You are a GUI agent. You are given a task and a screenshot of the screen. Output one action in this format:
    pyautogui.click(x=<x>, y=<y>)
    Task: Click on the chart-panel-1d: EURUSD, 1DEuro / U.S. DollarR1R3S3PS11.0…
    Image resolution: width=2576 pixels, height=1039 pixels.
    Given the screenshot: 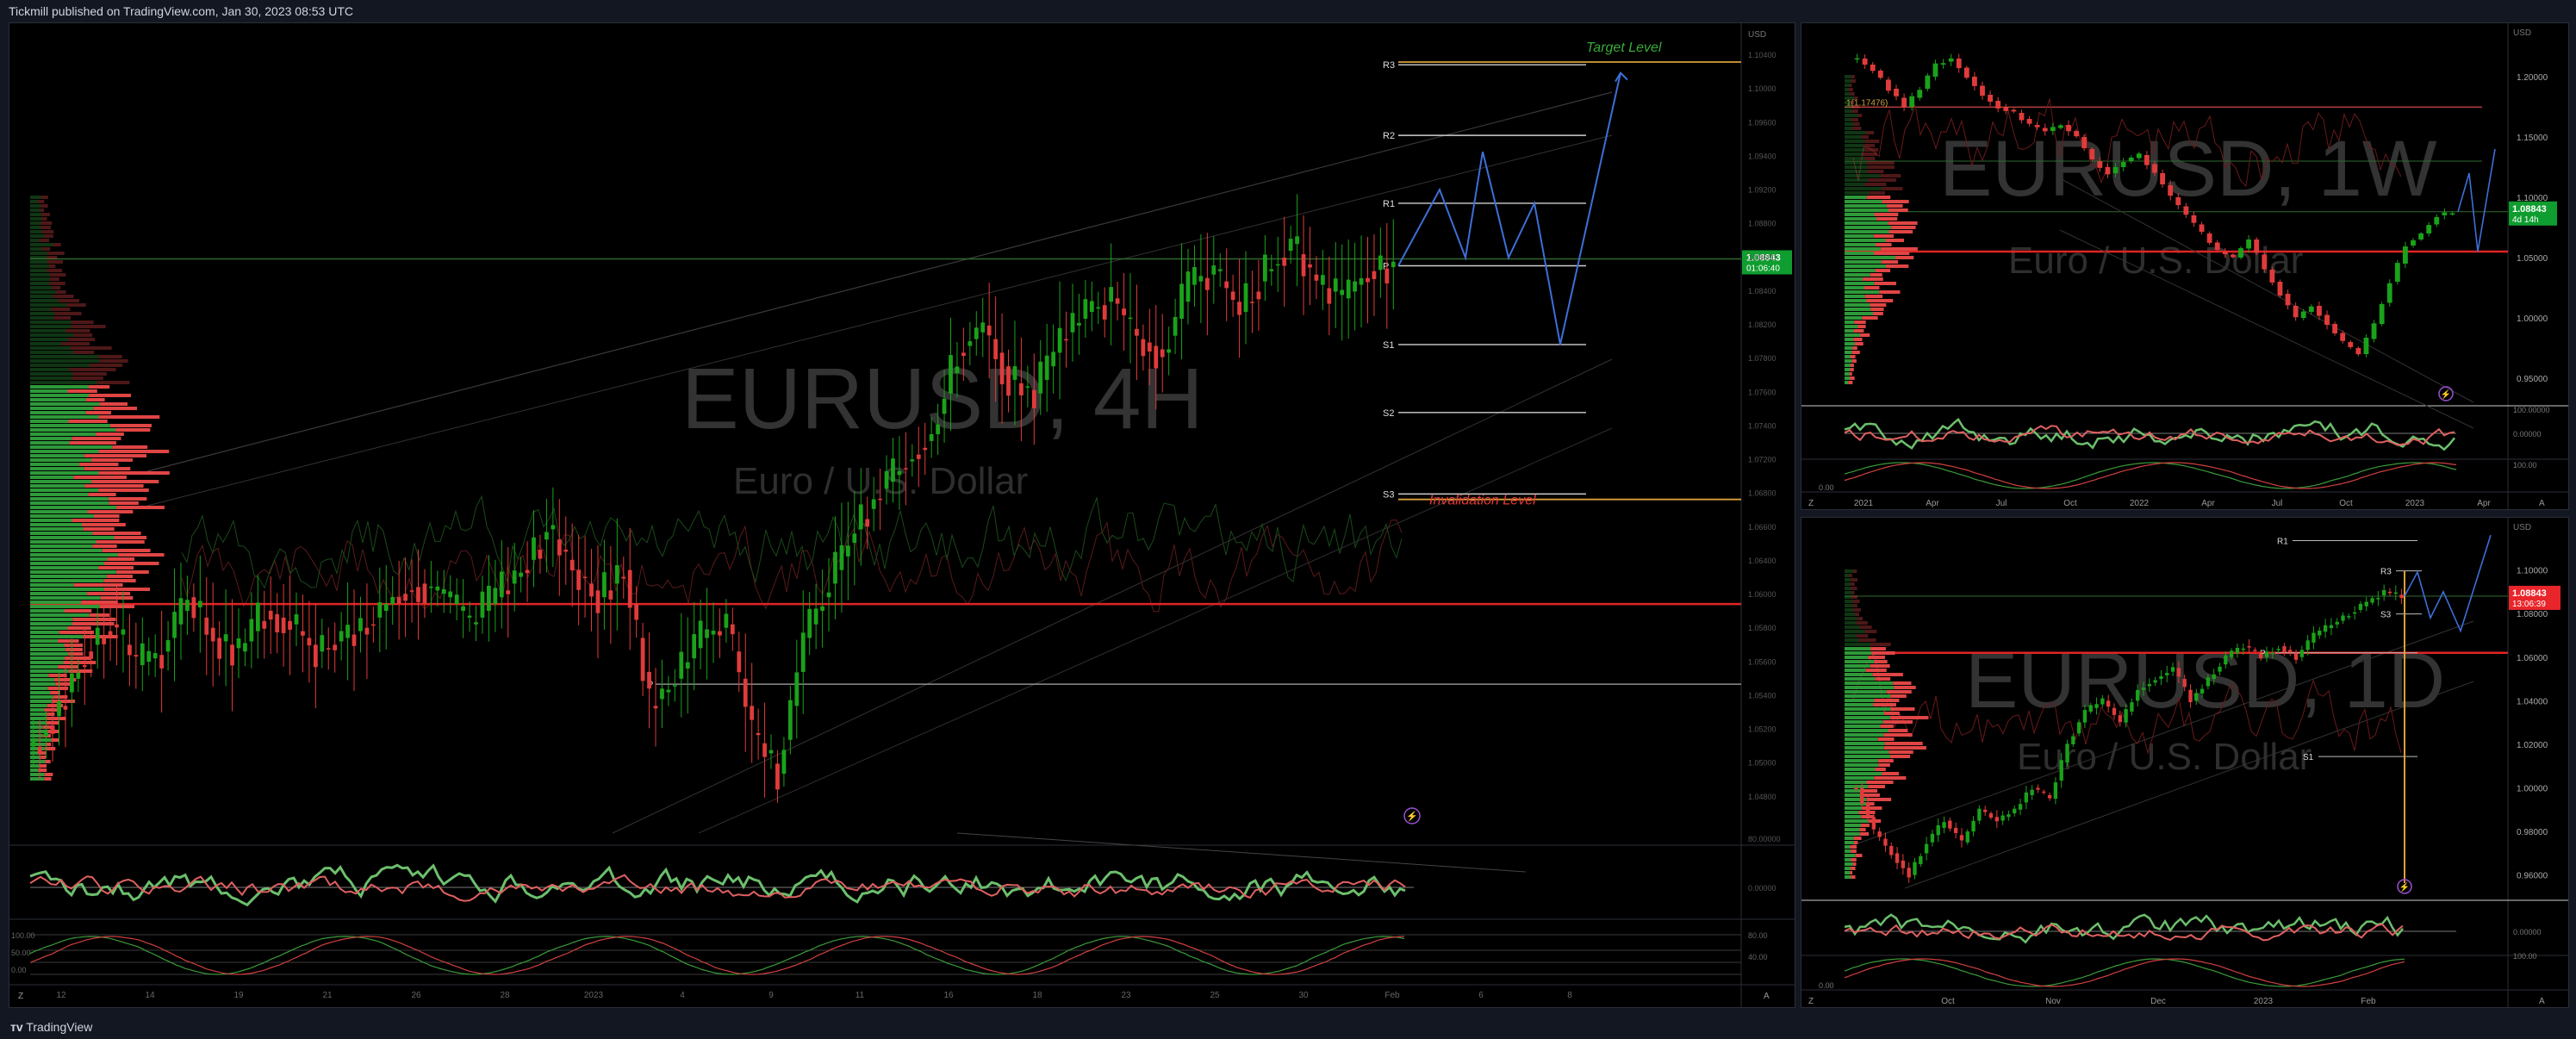 What is the action you would take?
    pyautogui.click(x=2185, y=762)
    